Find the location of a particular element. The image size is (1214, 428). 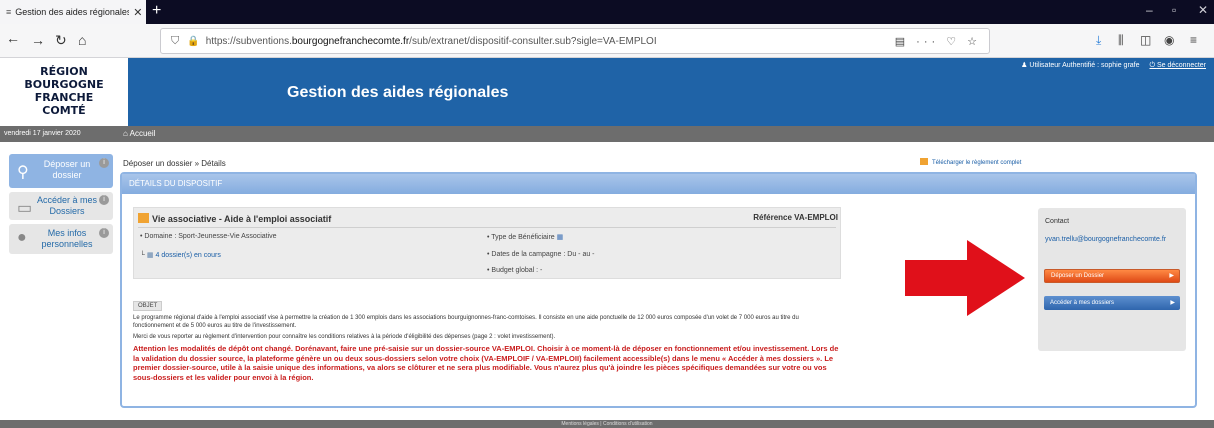

panel-heading: DÉTAILS DU DISPOSITIF is located at coordinates (658, 184).